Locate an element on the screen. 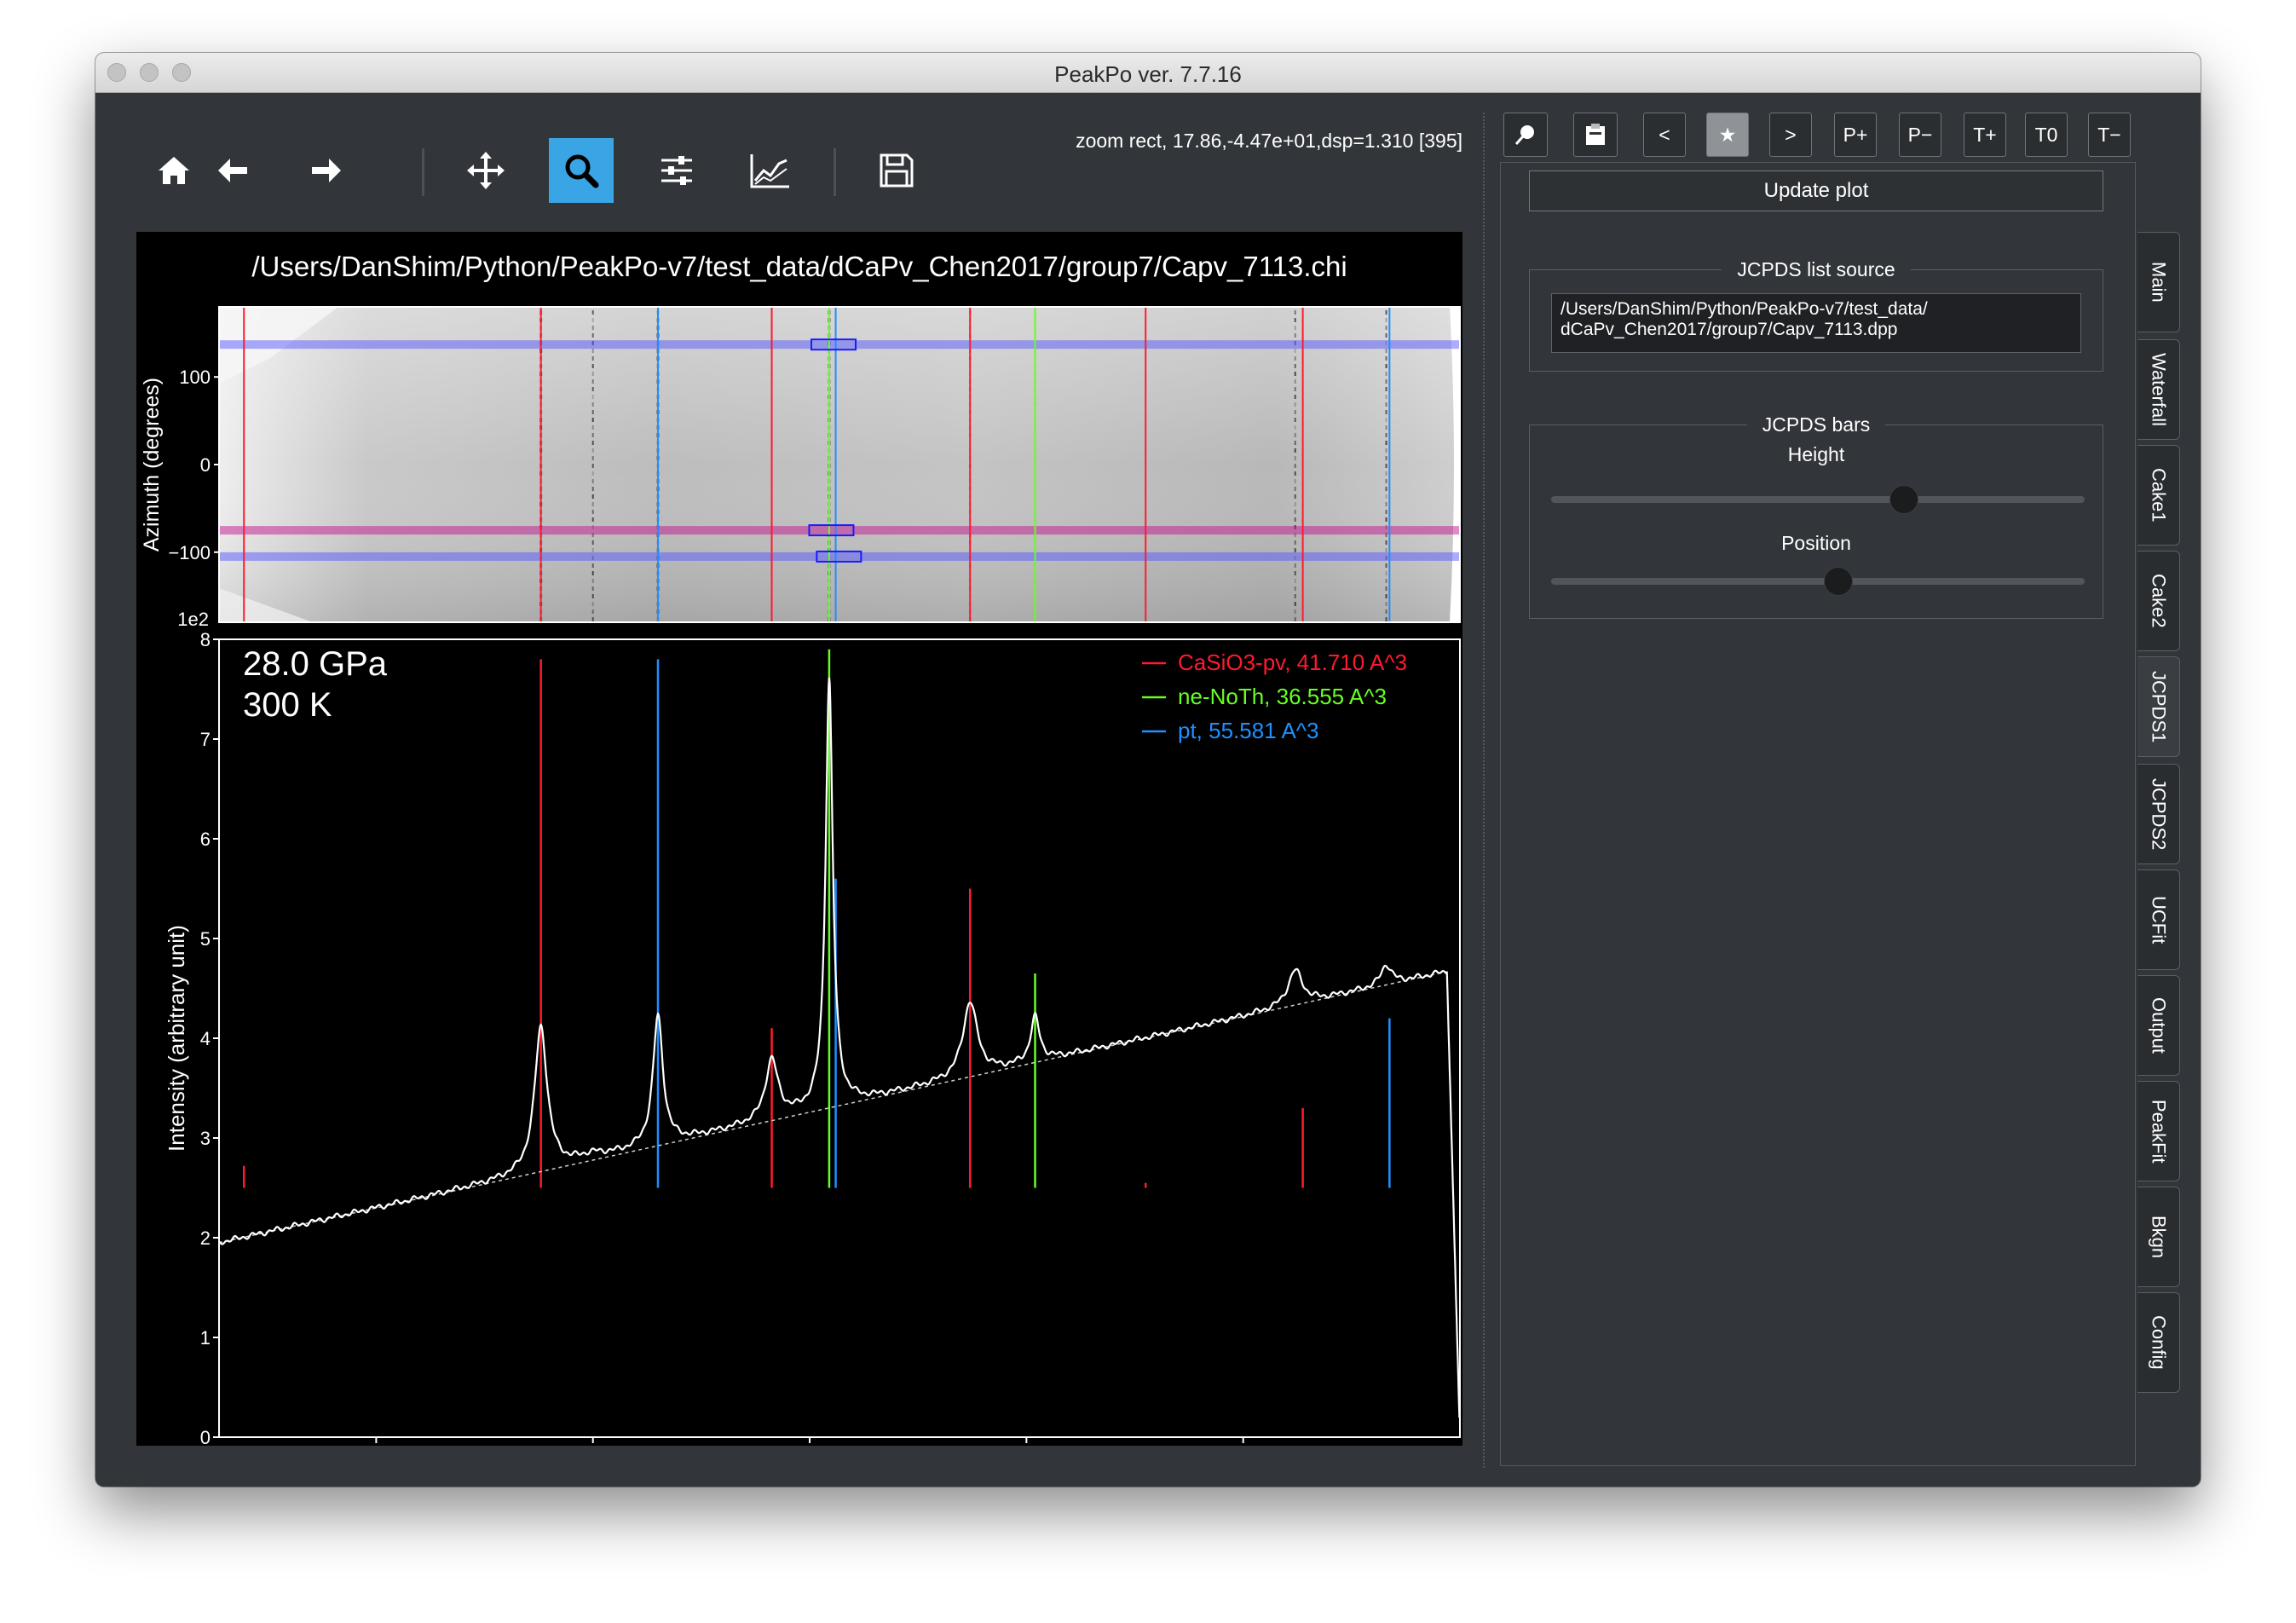 The width and height of the screenshot is (2296, 1623). tab-jcpds2: JCPDS2 is located at coordinates (2158, 814).